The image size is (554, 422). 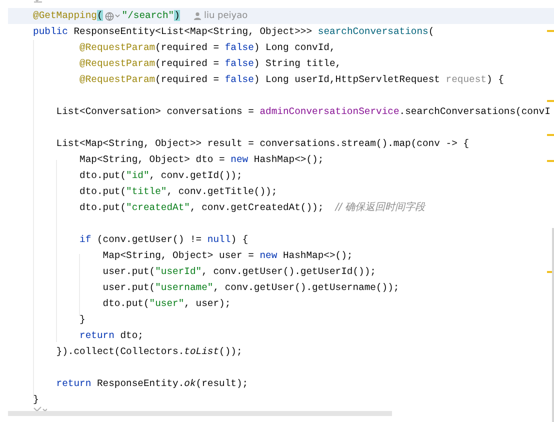 What do you see at coordinates (112, 336) in the screenshot?
I see `code-text: return dto;` at bounding box center [112, 336].